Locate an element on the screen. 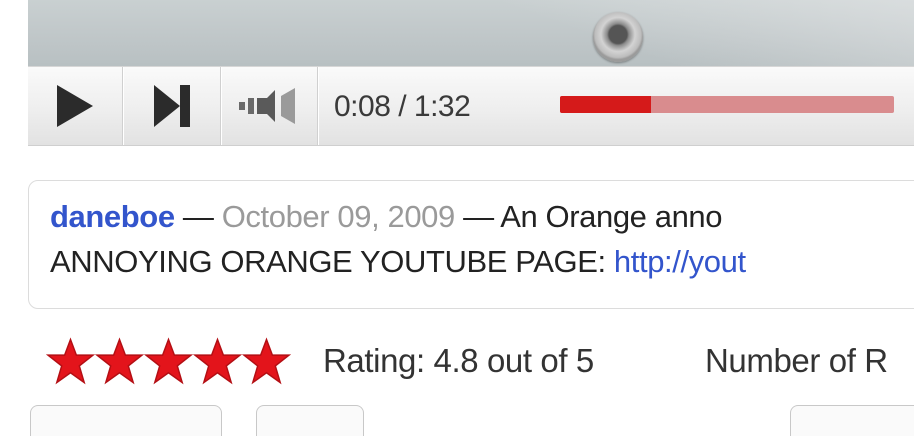  play-icon is located at coordinates (75, 106).